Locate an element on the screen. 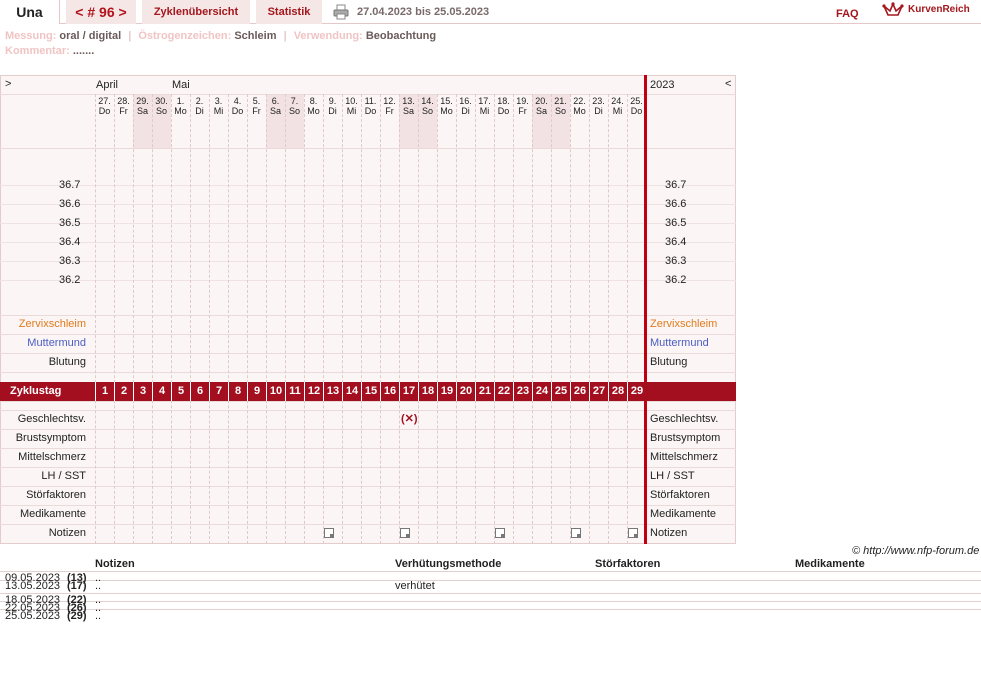 The height and width of the screenshot is (683, 981). tab-cycle-overview: Zyklenübersicht is located at coordinates (196, 12).